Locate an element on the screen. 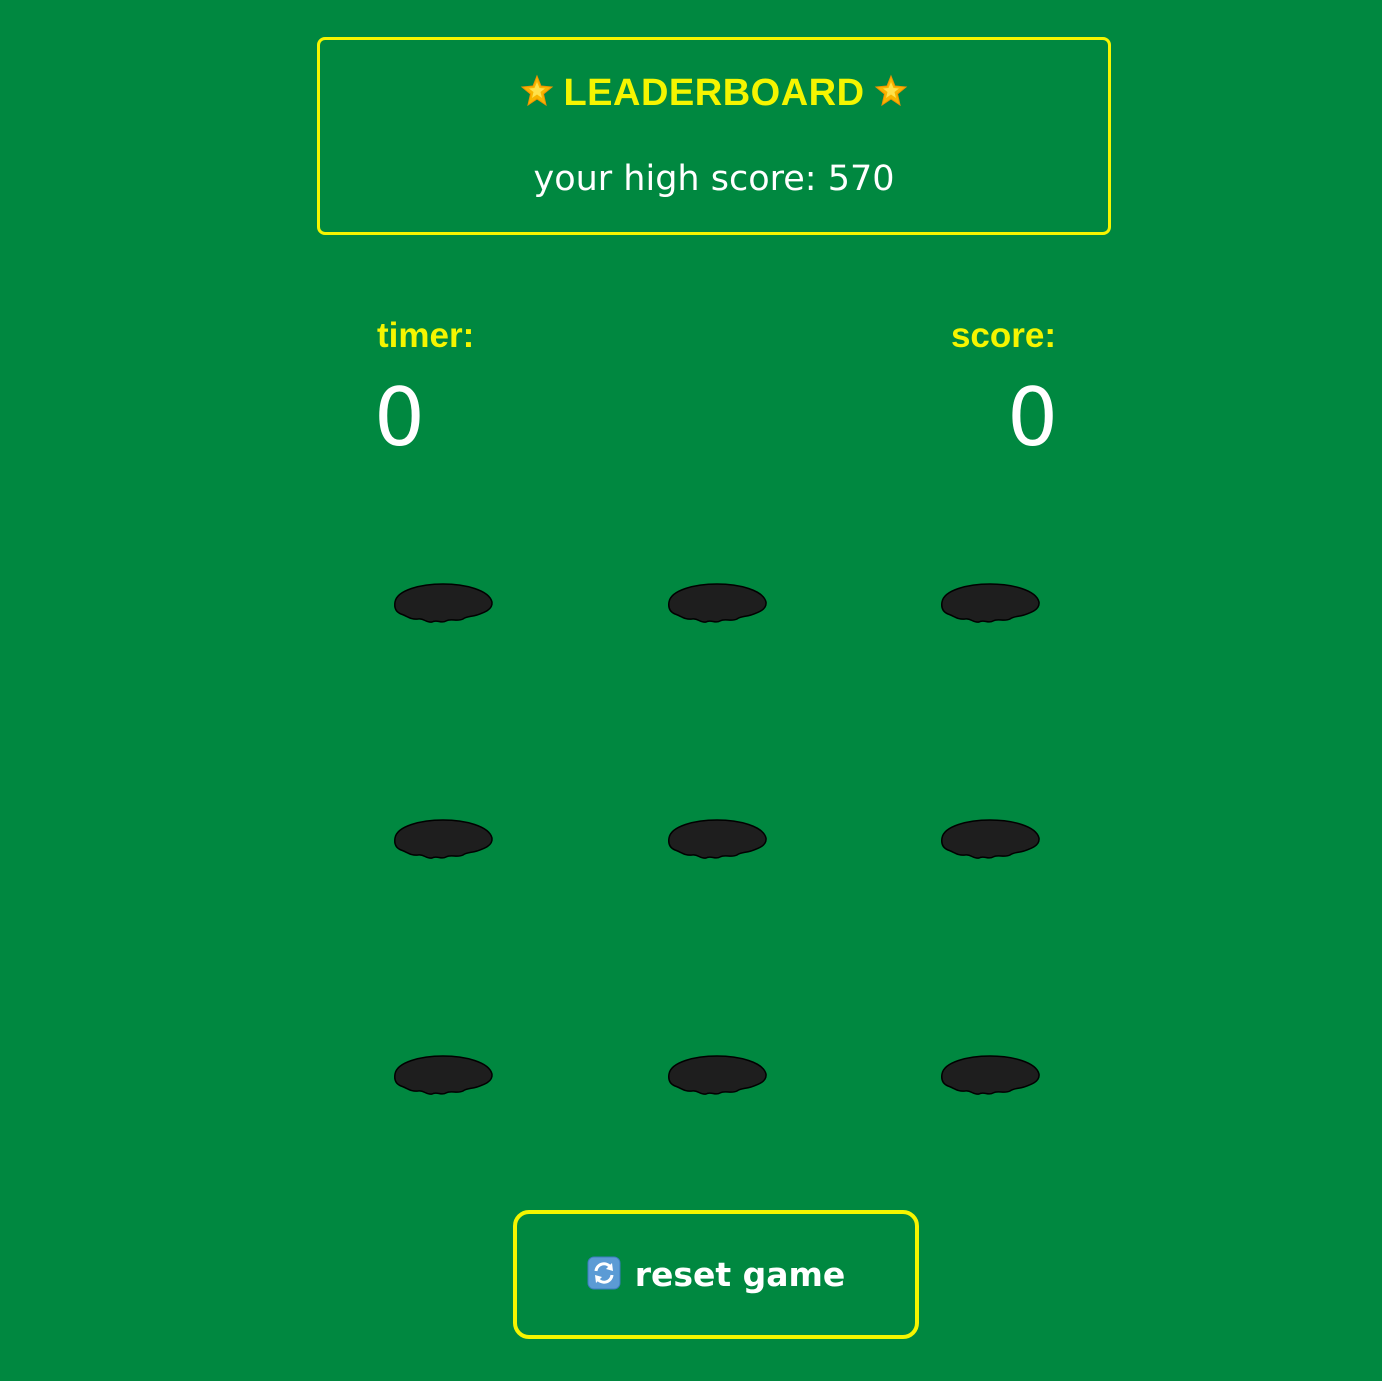 Image resolution: width=1382 pixels, height=1381 pixels. leaderboard-panel: LEADERBOARD your high score: 570 is located at coordinates (714, 136).